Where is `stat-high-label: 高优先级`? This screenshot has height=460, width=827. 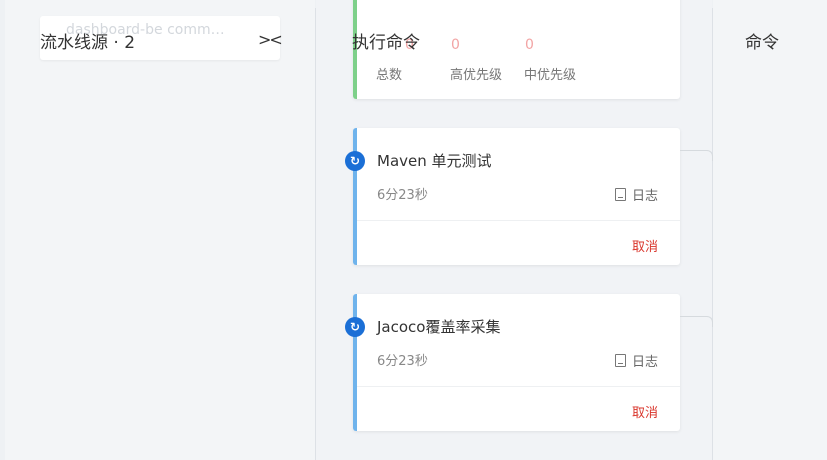 stat-high-label: 高优先级 is located at coordinates (476, 75).